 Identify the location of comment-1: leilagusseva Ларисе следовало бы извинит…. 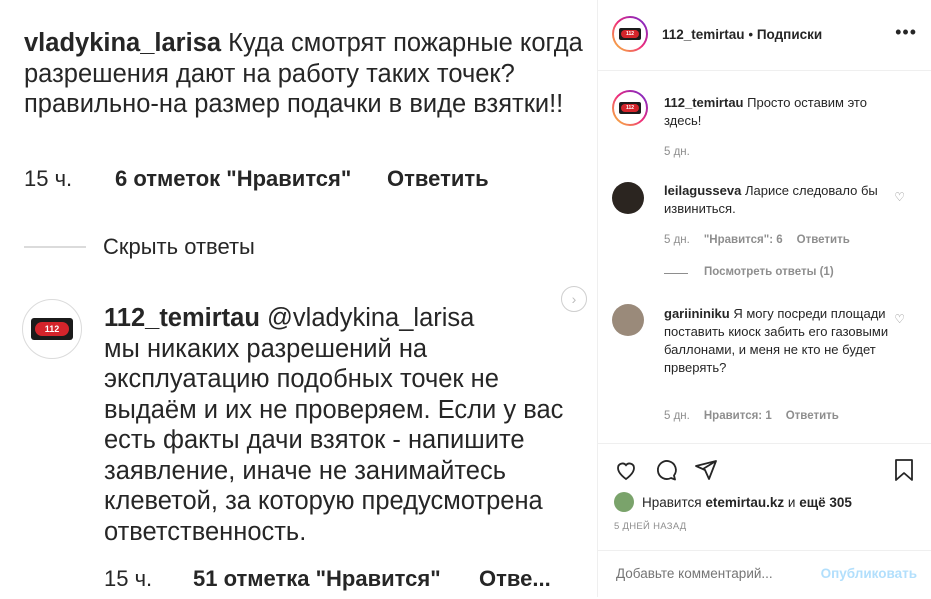
(779, 200).